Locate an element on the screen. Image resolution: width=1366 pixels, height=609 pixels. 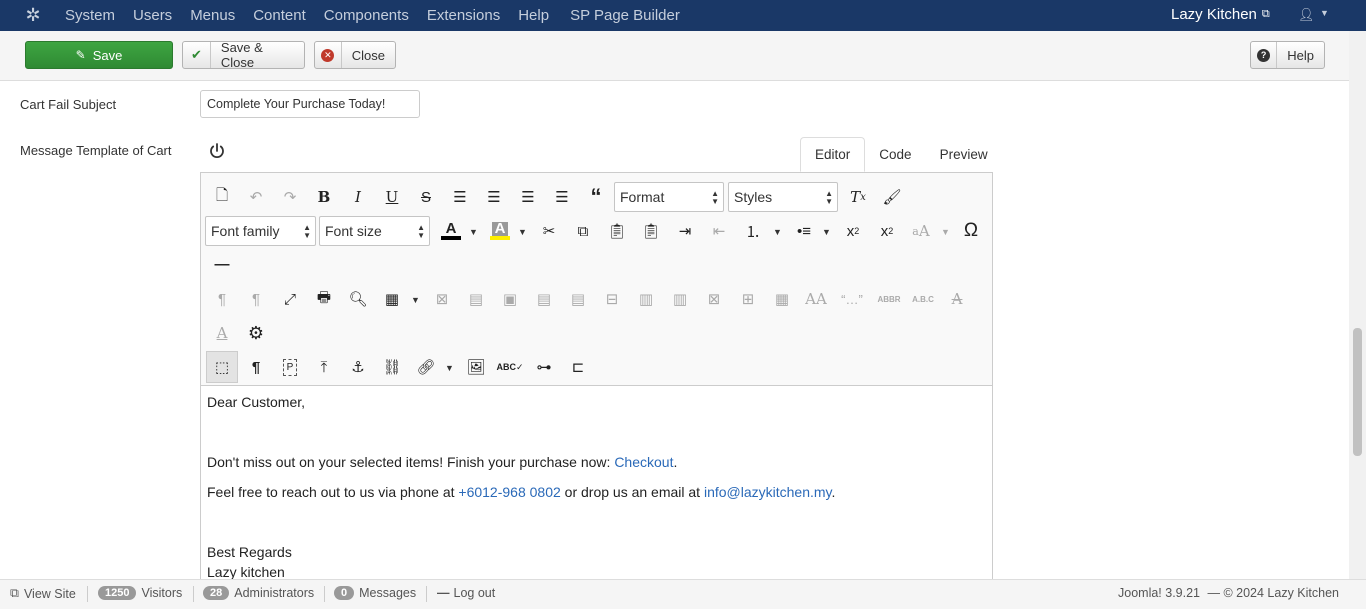
bold-icon: B is located at coordinates (324, 197).